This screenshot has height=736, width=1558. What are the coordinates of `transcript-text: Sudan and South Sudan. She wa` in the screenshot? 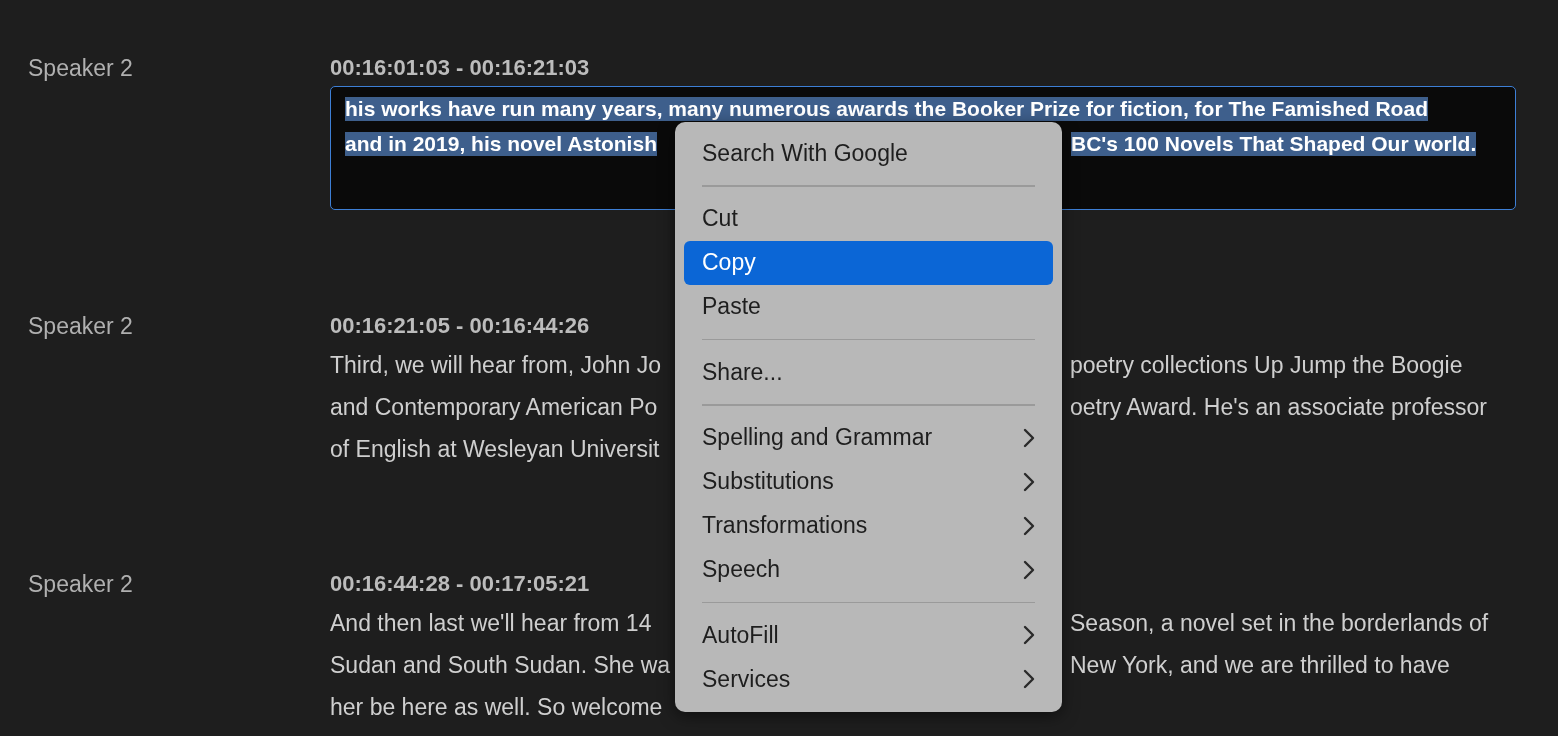 It's located at (500, 665).